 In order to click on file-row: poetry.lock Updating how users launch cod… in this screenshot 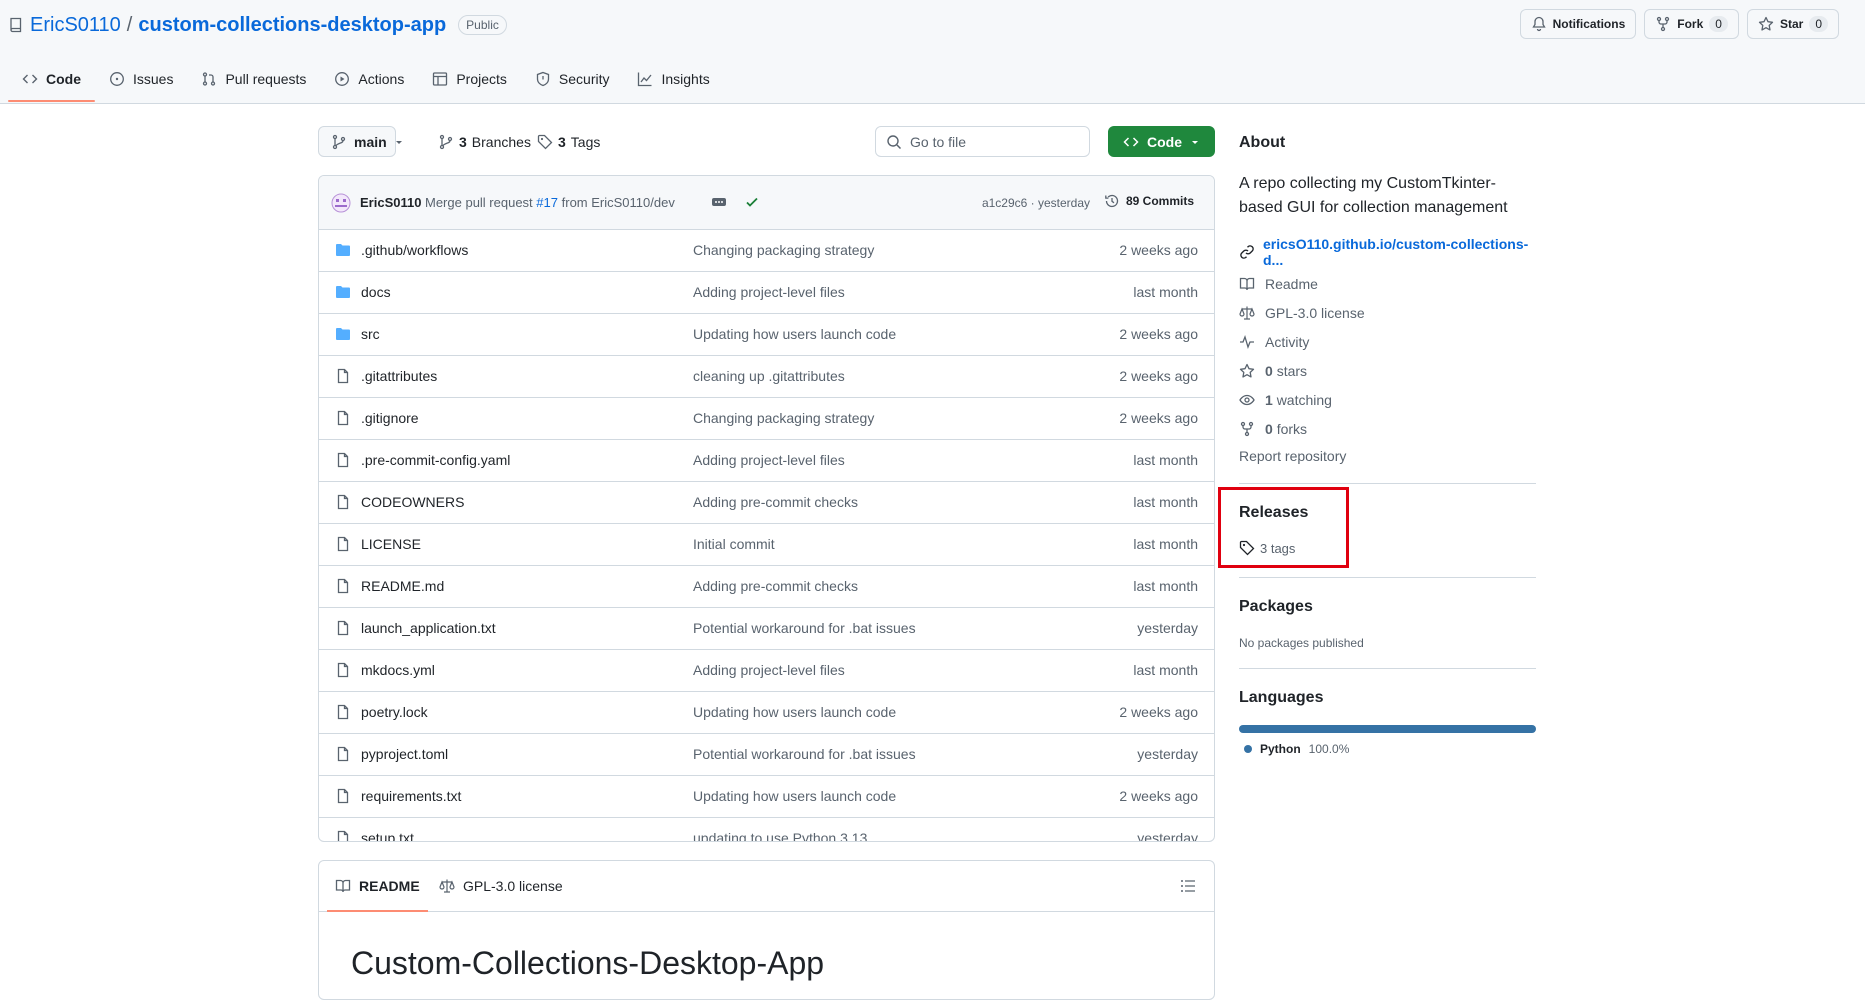, I will do `click(766, 712)`.